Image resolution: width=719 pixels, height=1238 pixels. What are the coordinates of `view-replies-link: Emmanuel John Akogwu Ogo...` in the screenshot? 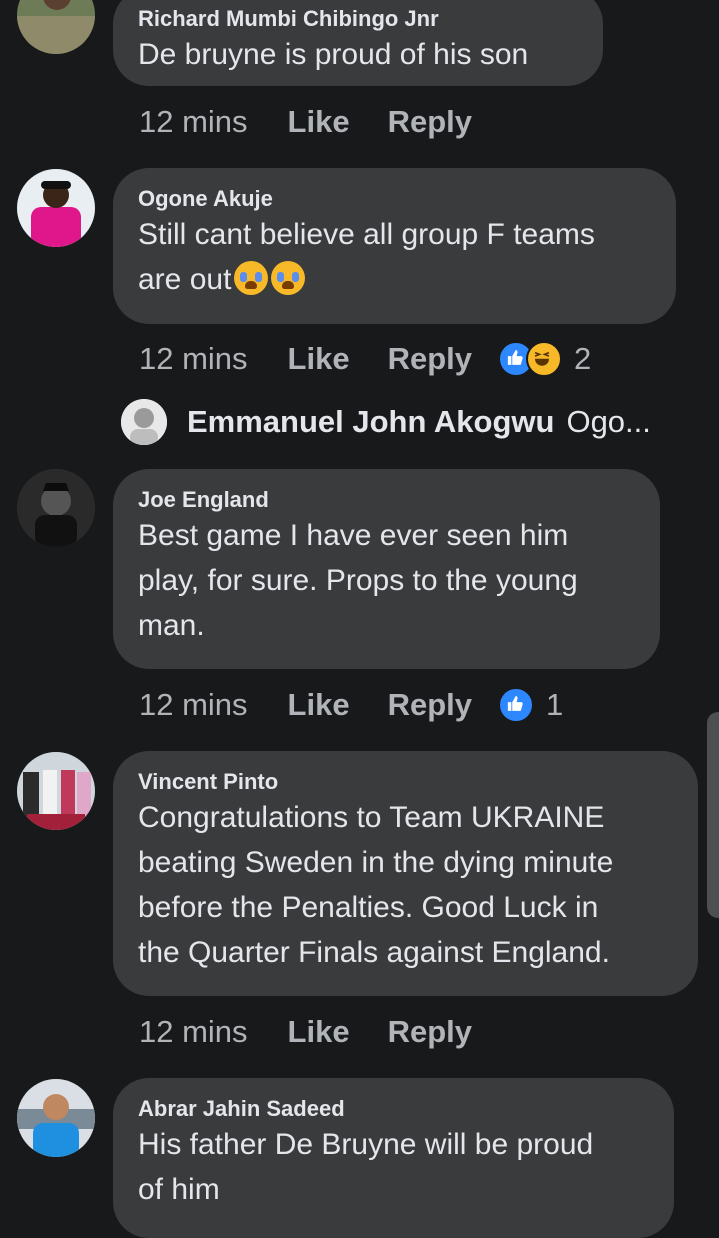 It's located at (386, 422).